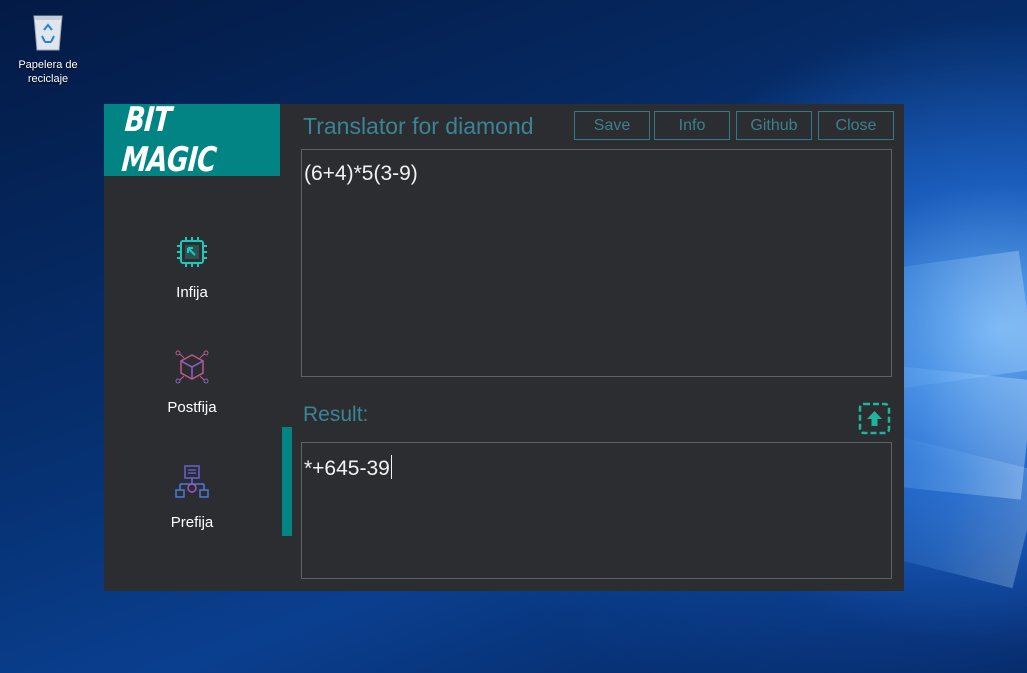 The image size is (1027, 673). I want to click on logo-text: BIT MAGIC, so click(169, 140).